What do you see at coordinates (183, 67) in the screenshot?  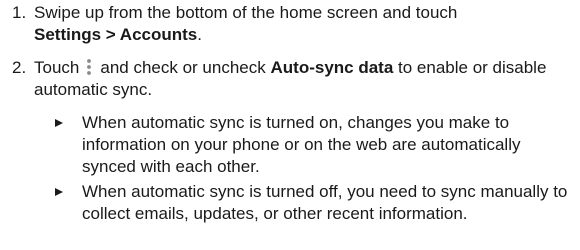 I see `step-2-text-middle: and check or uncheck` at bounding box center [183, 67].